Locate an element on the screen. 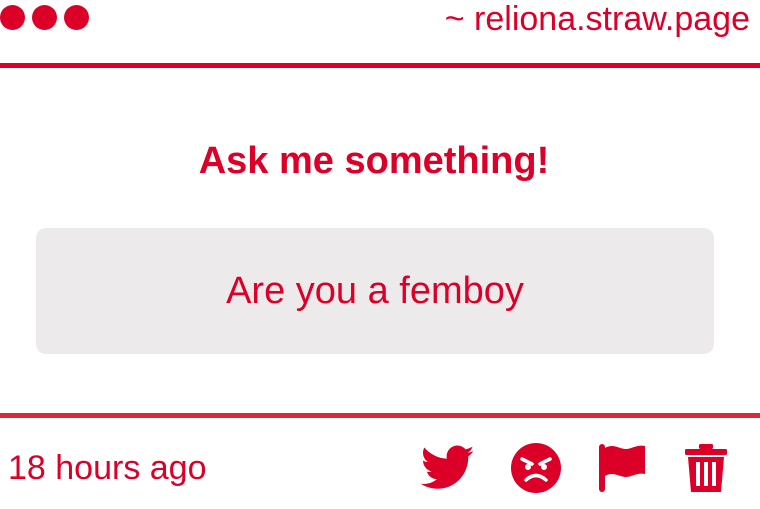 The image size is (760, 509). trash-icon is located at coordinates (706, 468).